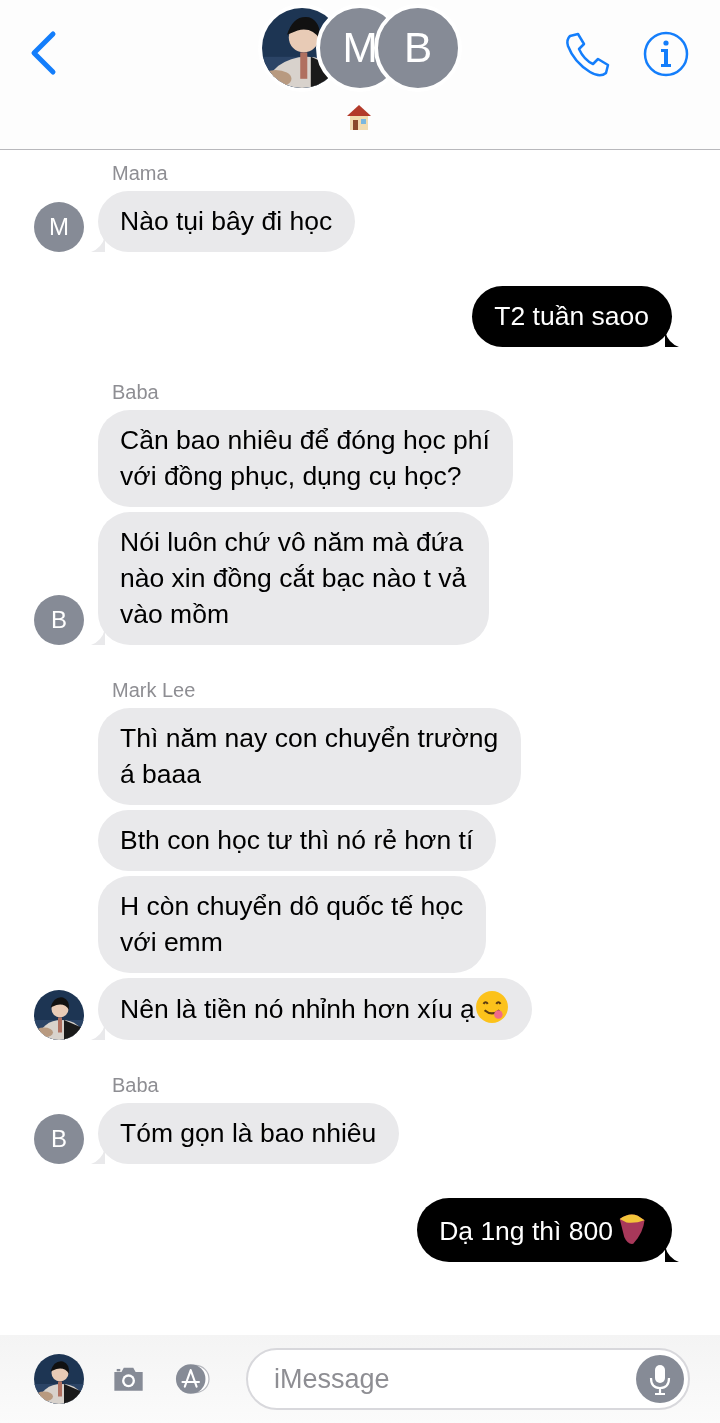 The width and height of the screenshot is (720, 1423). Describe the element at coordinates (59, 227) in the screenshot. I see `sender-avatar: M` at that location.